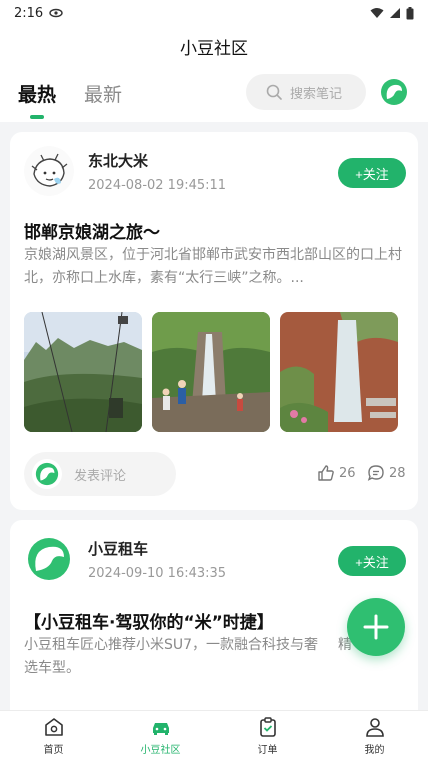  What do you see at coordinates (374, 727) in the screenshot?
I see `profile-icon` at bounding box center [374, 727].